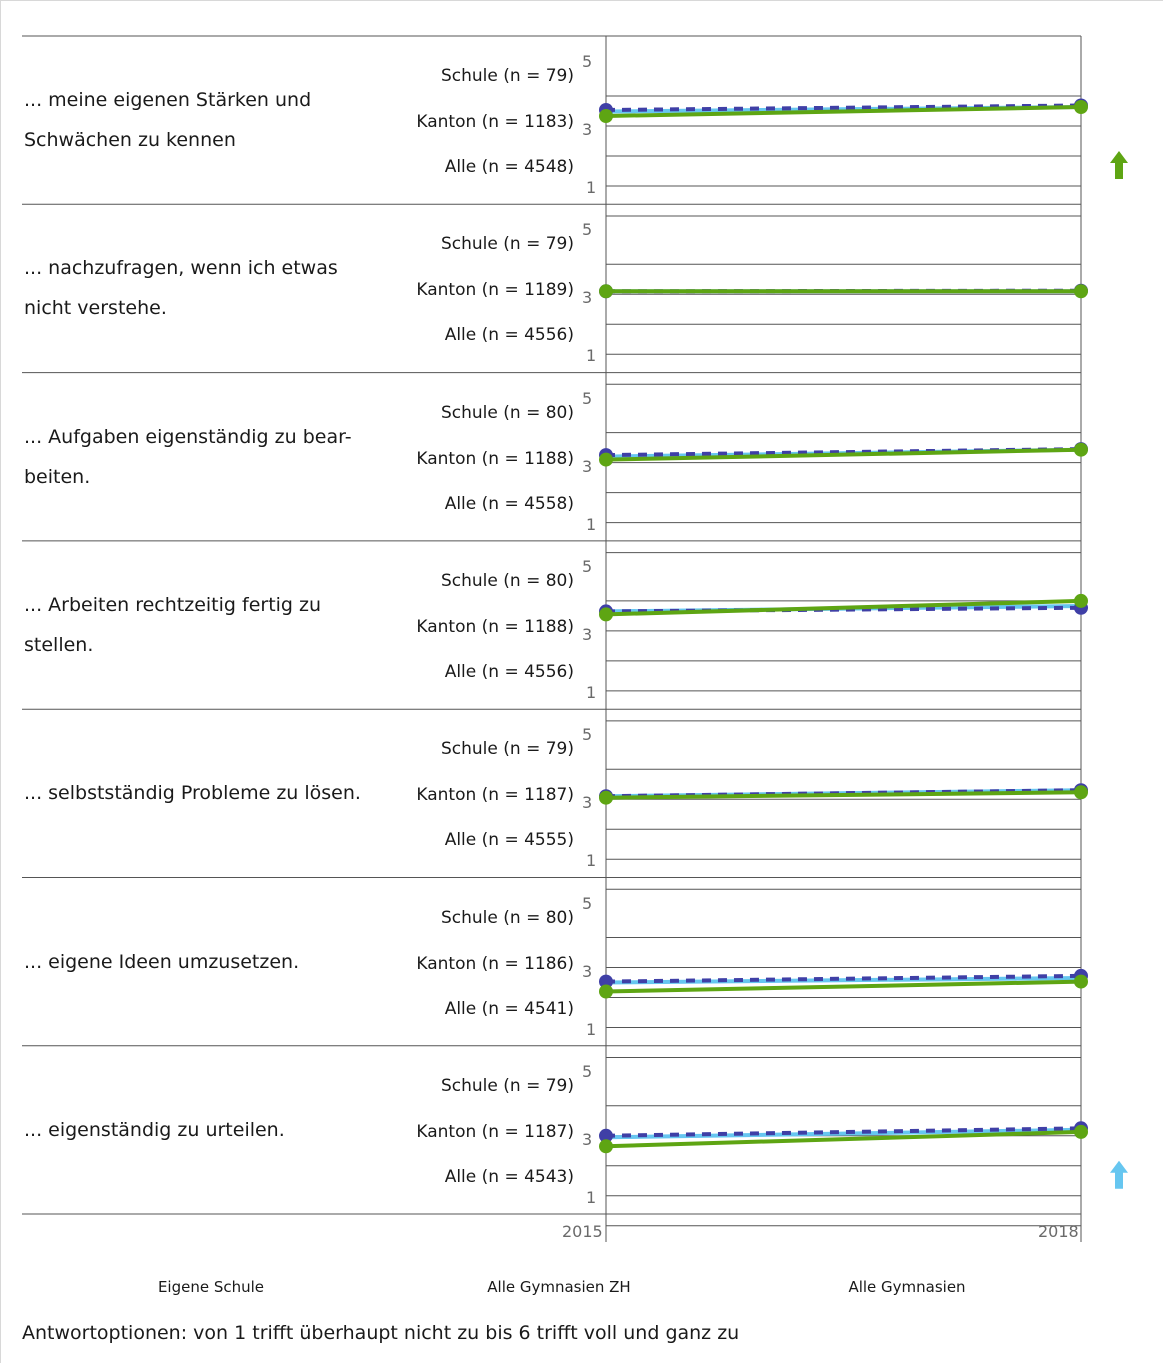 This screenshot has width=1164, height=1364. Describe the element at coordinates (181, 268) in the screenshot. I see `question-label-line: ... nachzufragen, wenn ich etwas` at that location.